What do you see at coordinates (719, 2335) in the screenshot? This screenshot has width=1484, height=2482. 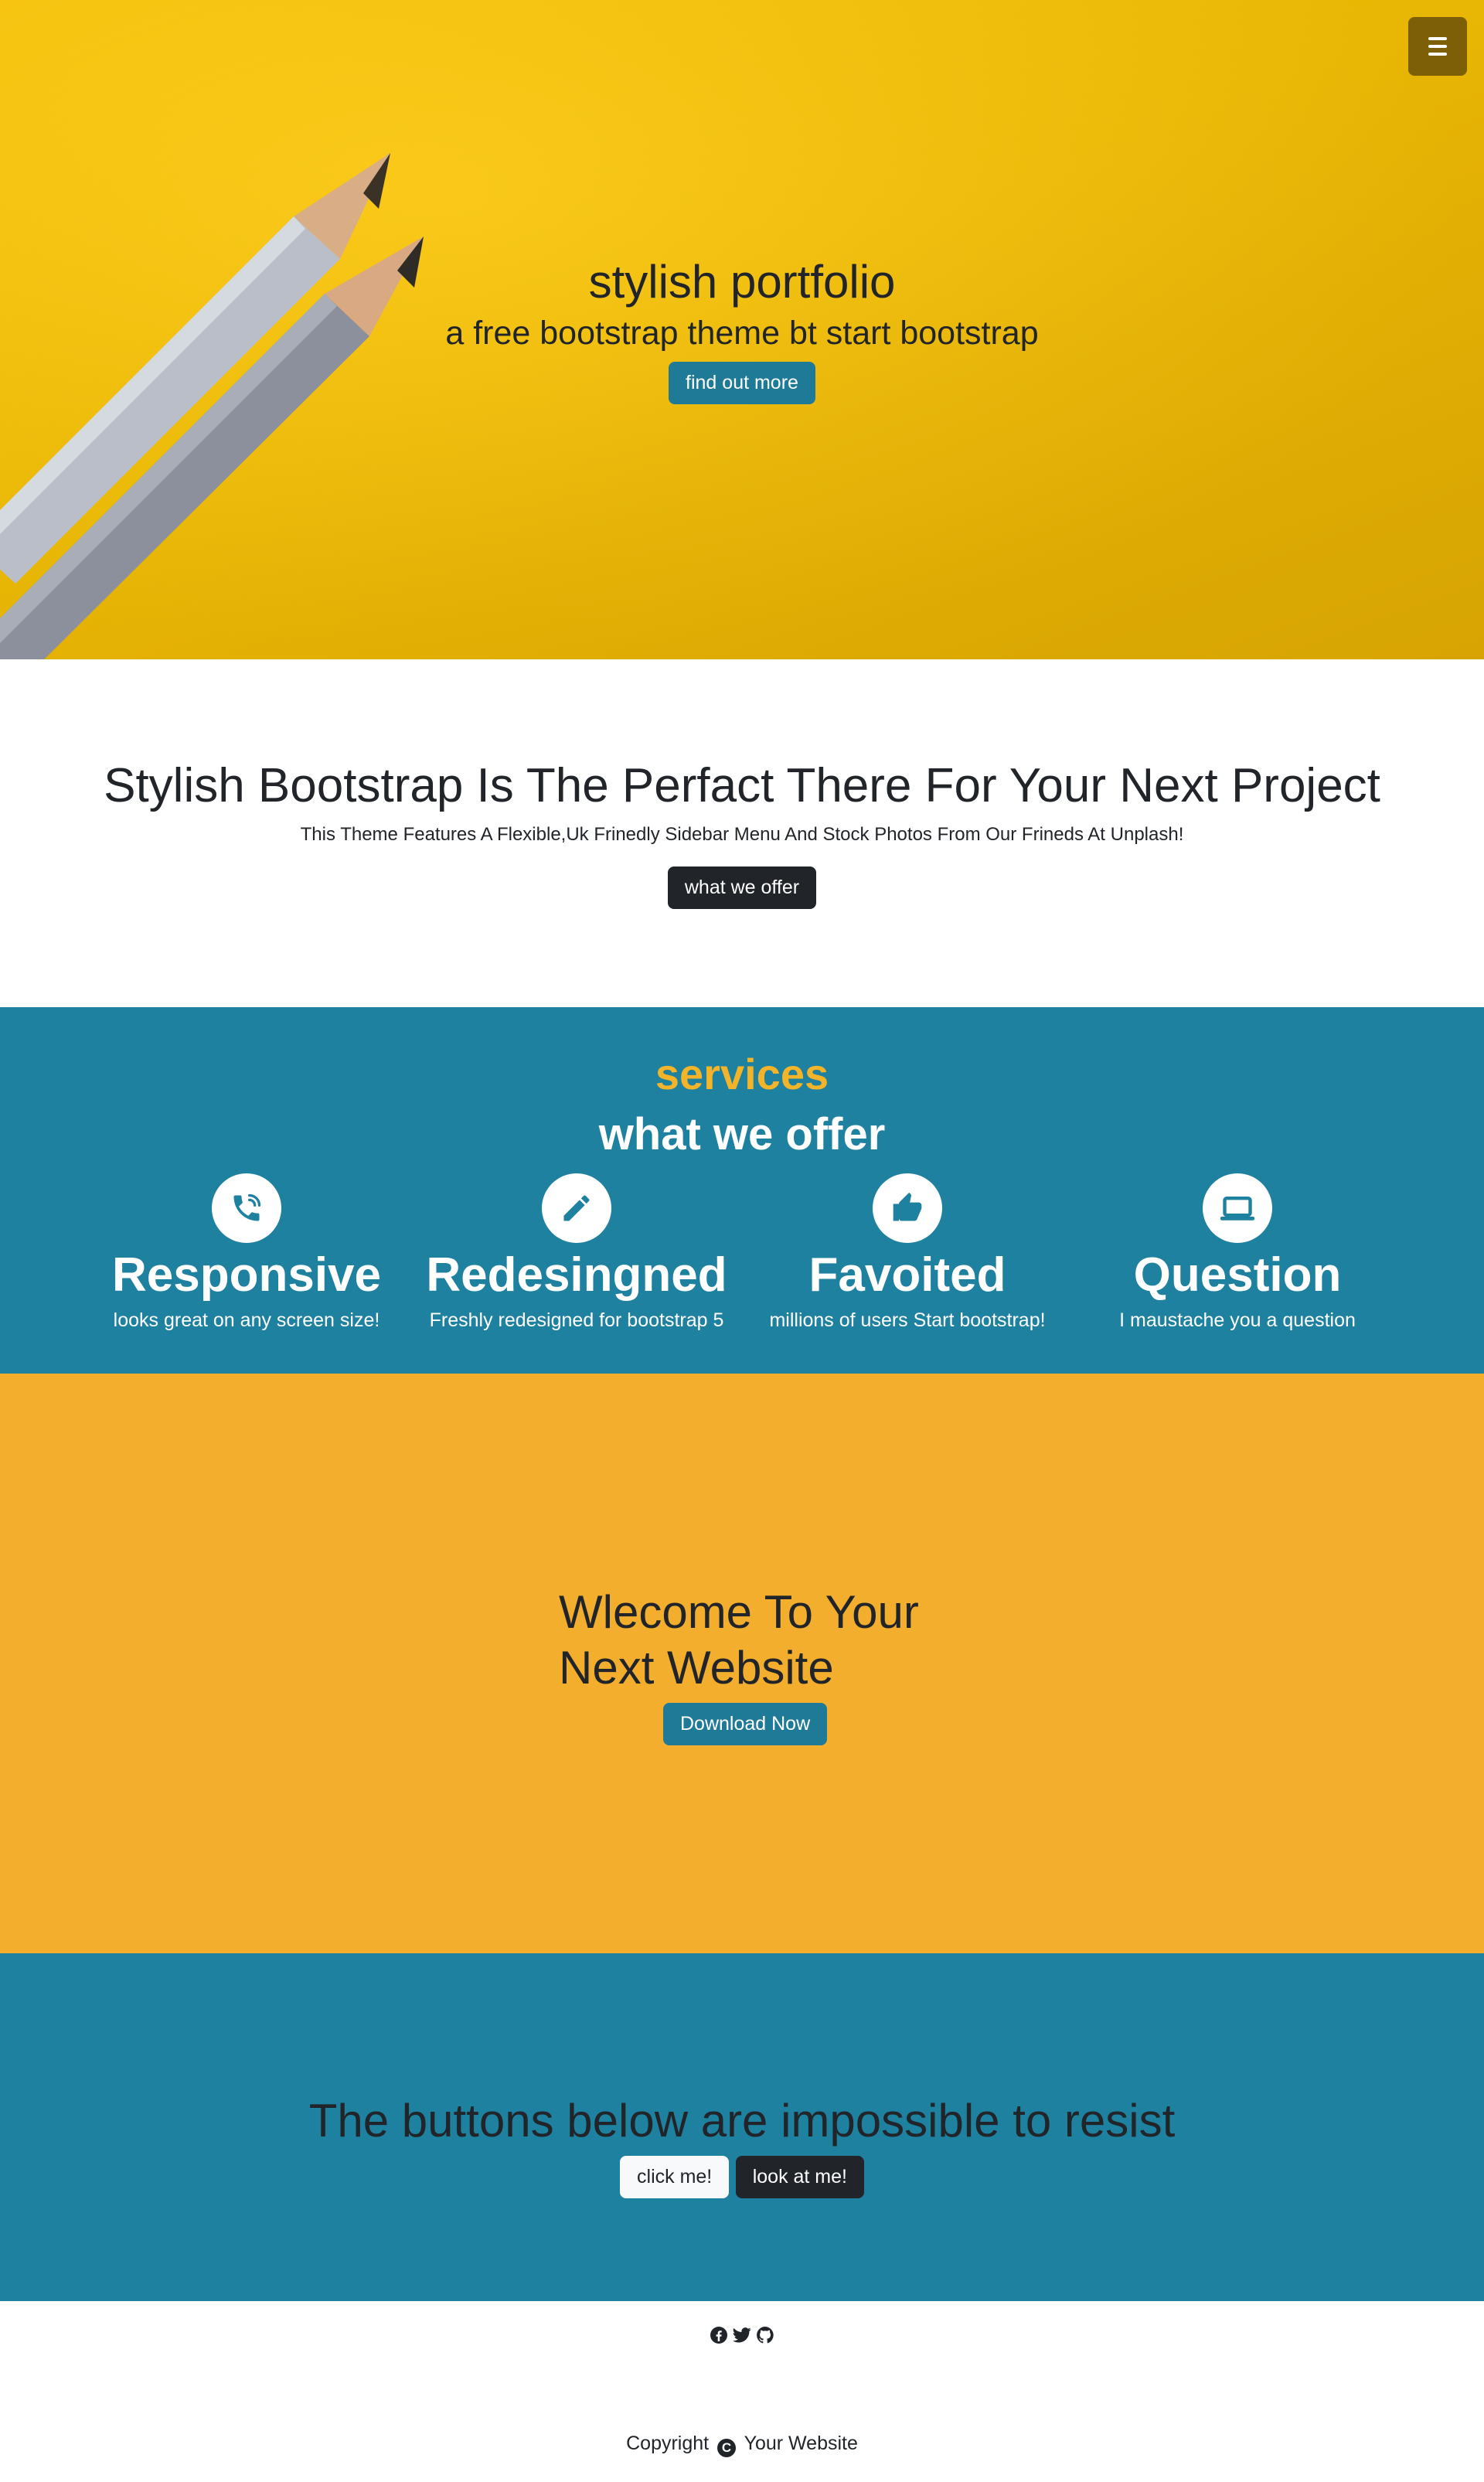 I see `facebook-icon` at bounding box center [719, 2335].